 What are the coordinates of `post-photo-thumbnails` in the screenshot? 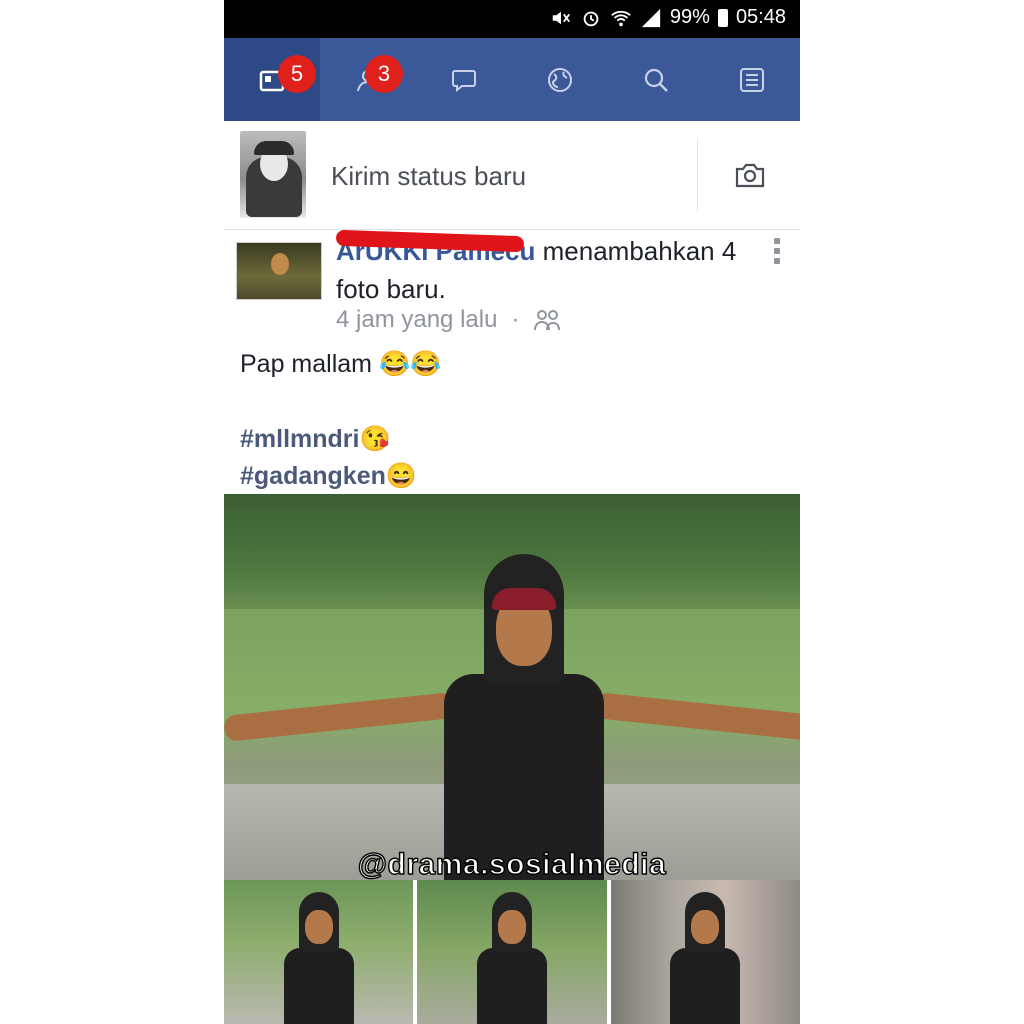 It's located at (512, 952).